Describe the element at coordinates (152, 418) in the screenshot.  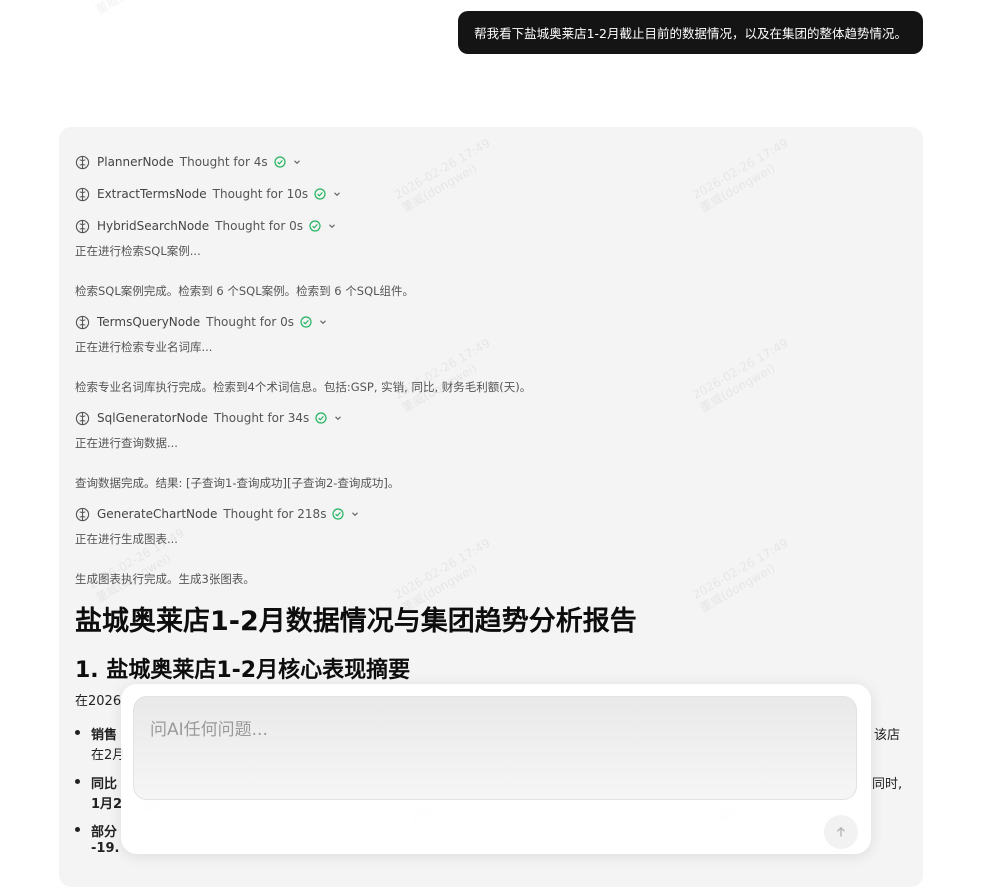
I see `node-name: SqlGeneratorNode` at that location.